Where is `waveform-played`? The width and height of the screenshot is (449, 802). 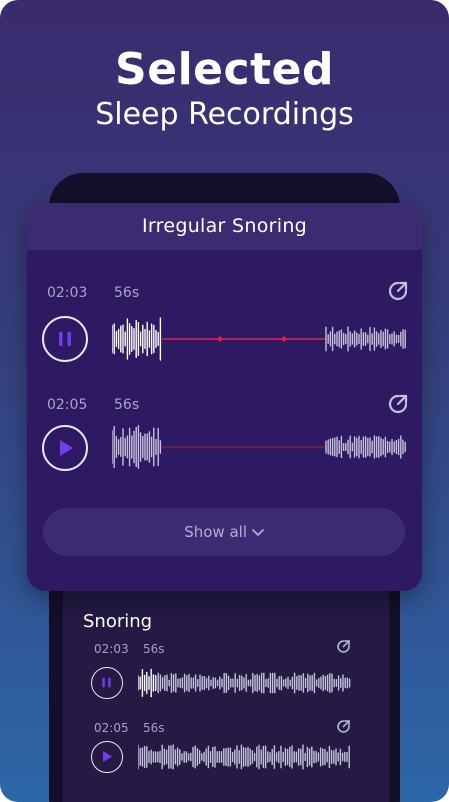 waveform-played is located at coordinates (259, 339).